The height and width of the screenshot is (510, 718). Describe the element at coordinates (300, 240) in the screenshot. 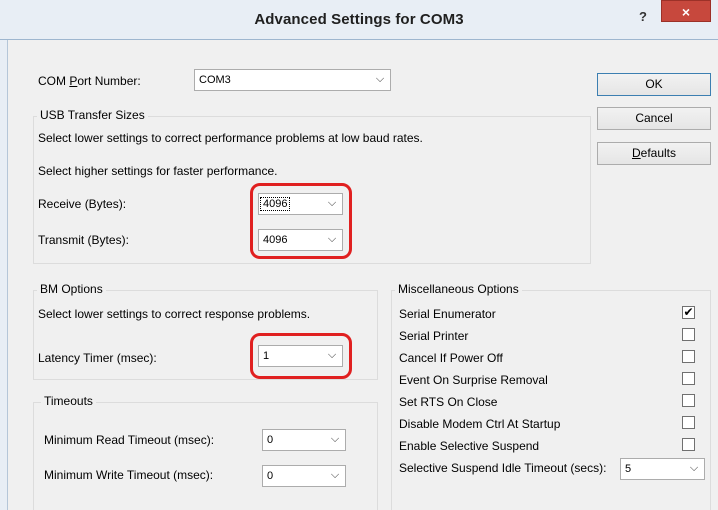

I see `transmit-select: 4096 ⌵` at that location.